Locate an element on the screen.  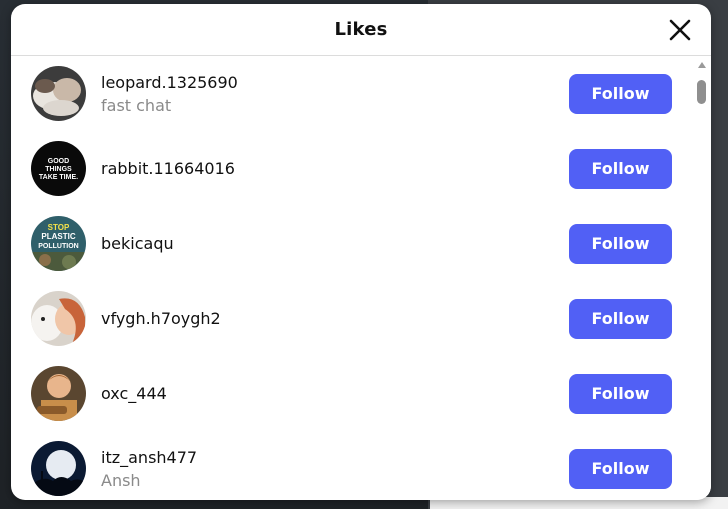
user-text: itz_ansh477 Ansh is located at coordinates (149, 469).